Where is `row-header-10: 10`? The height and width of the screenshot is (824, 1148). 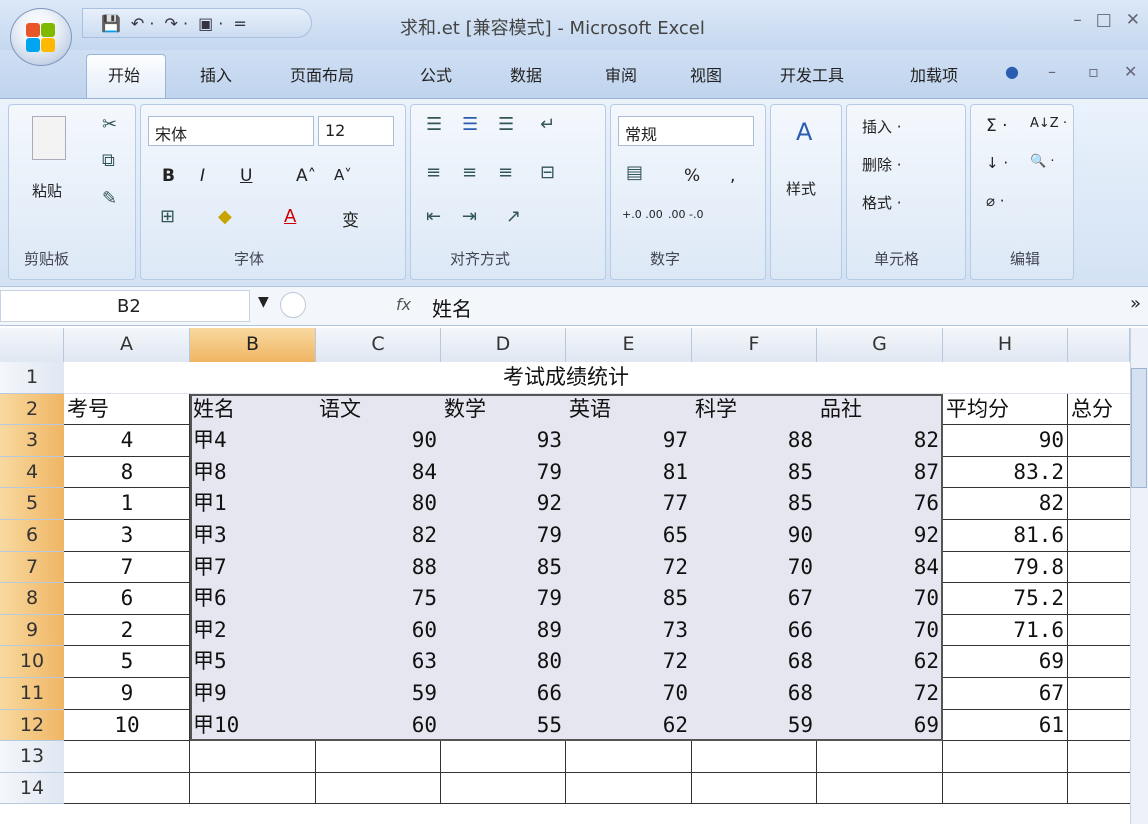
row-header-10: 10 is located at coordinates (32, 662).